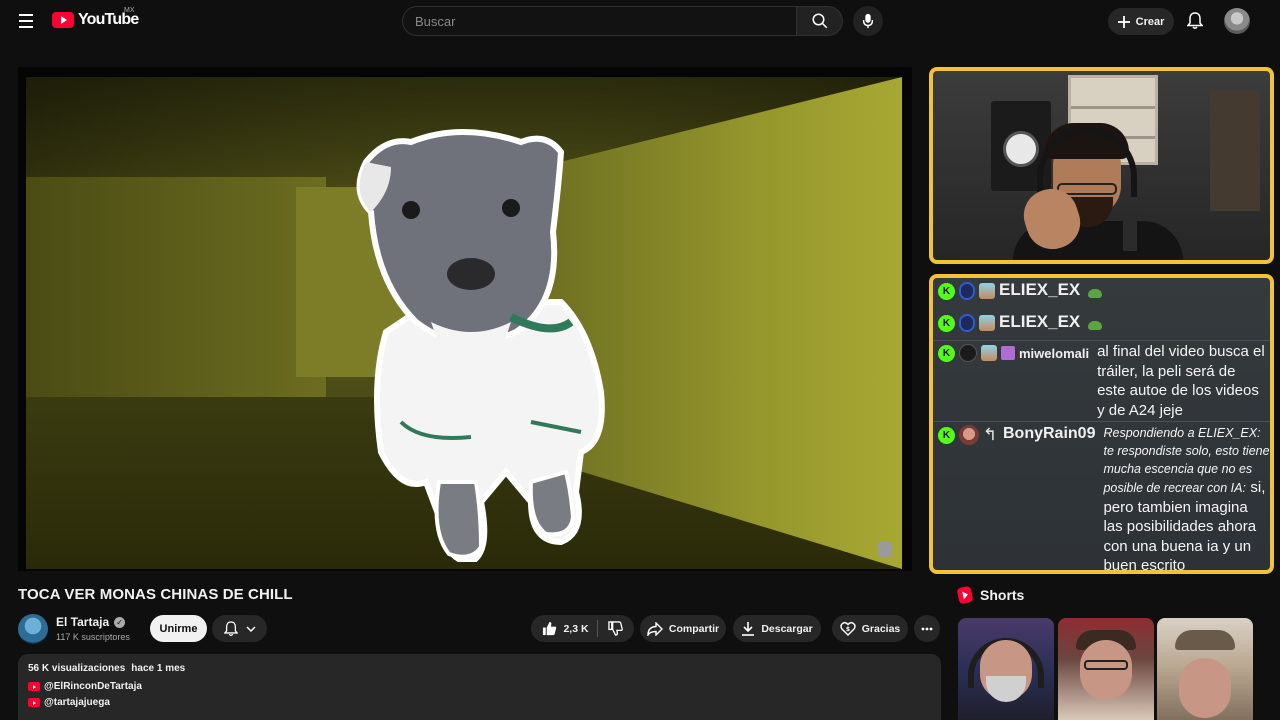  Describe the element at coordinates (93, 686) in the screenshot. I see `description-link-text: @ElRinconDeTartaja` at that location.